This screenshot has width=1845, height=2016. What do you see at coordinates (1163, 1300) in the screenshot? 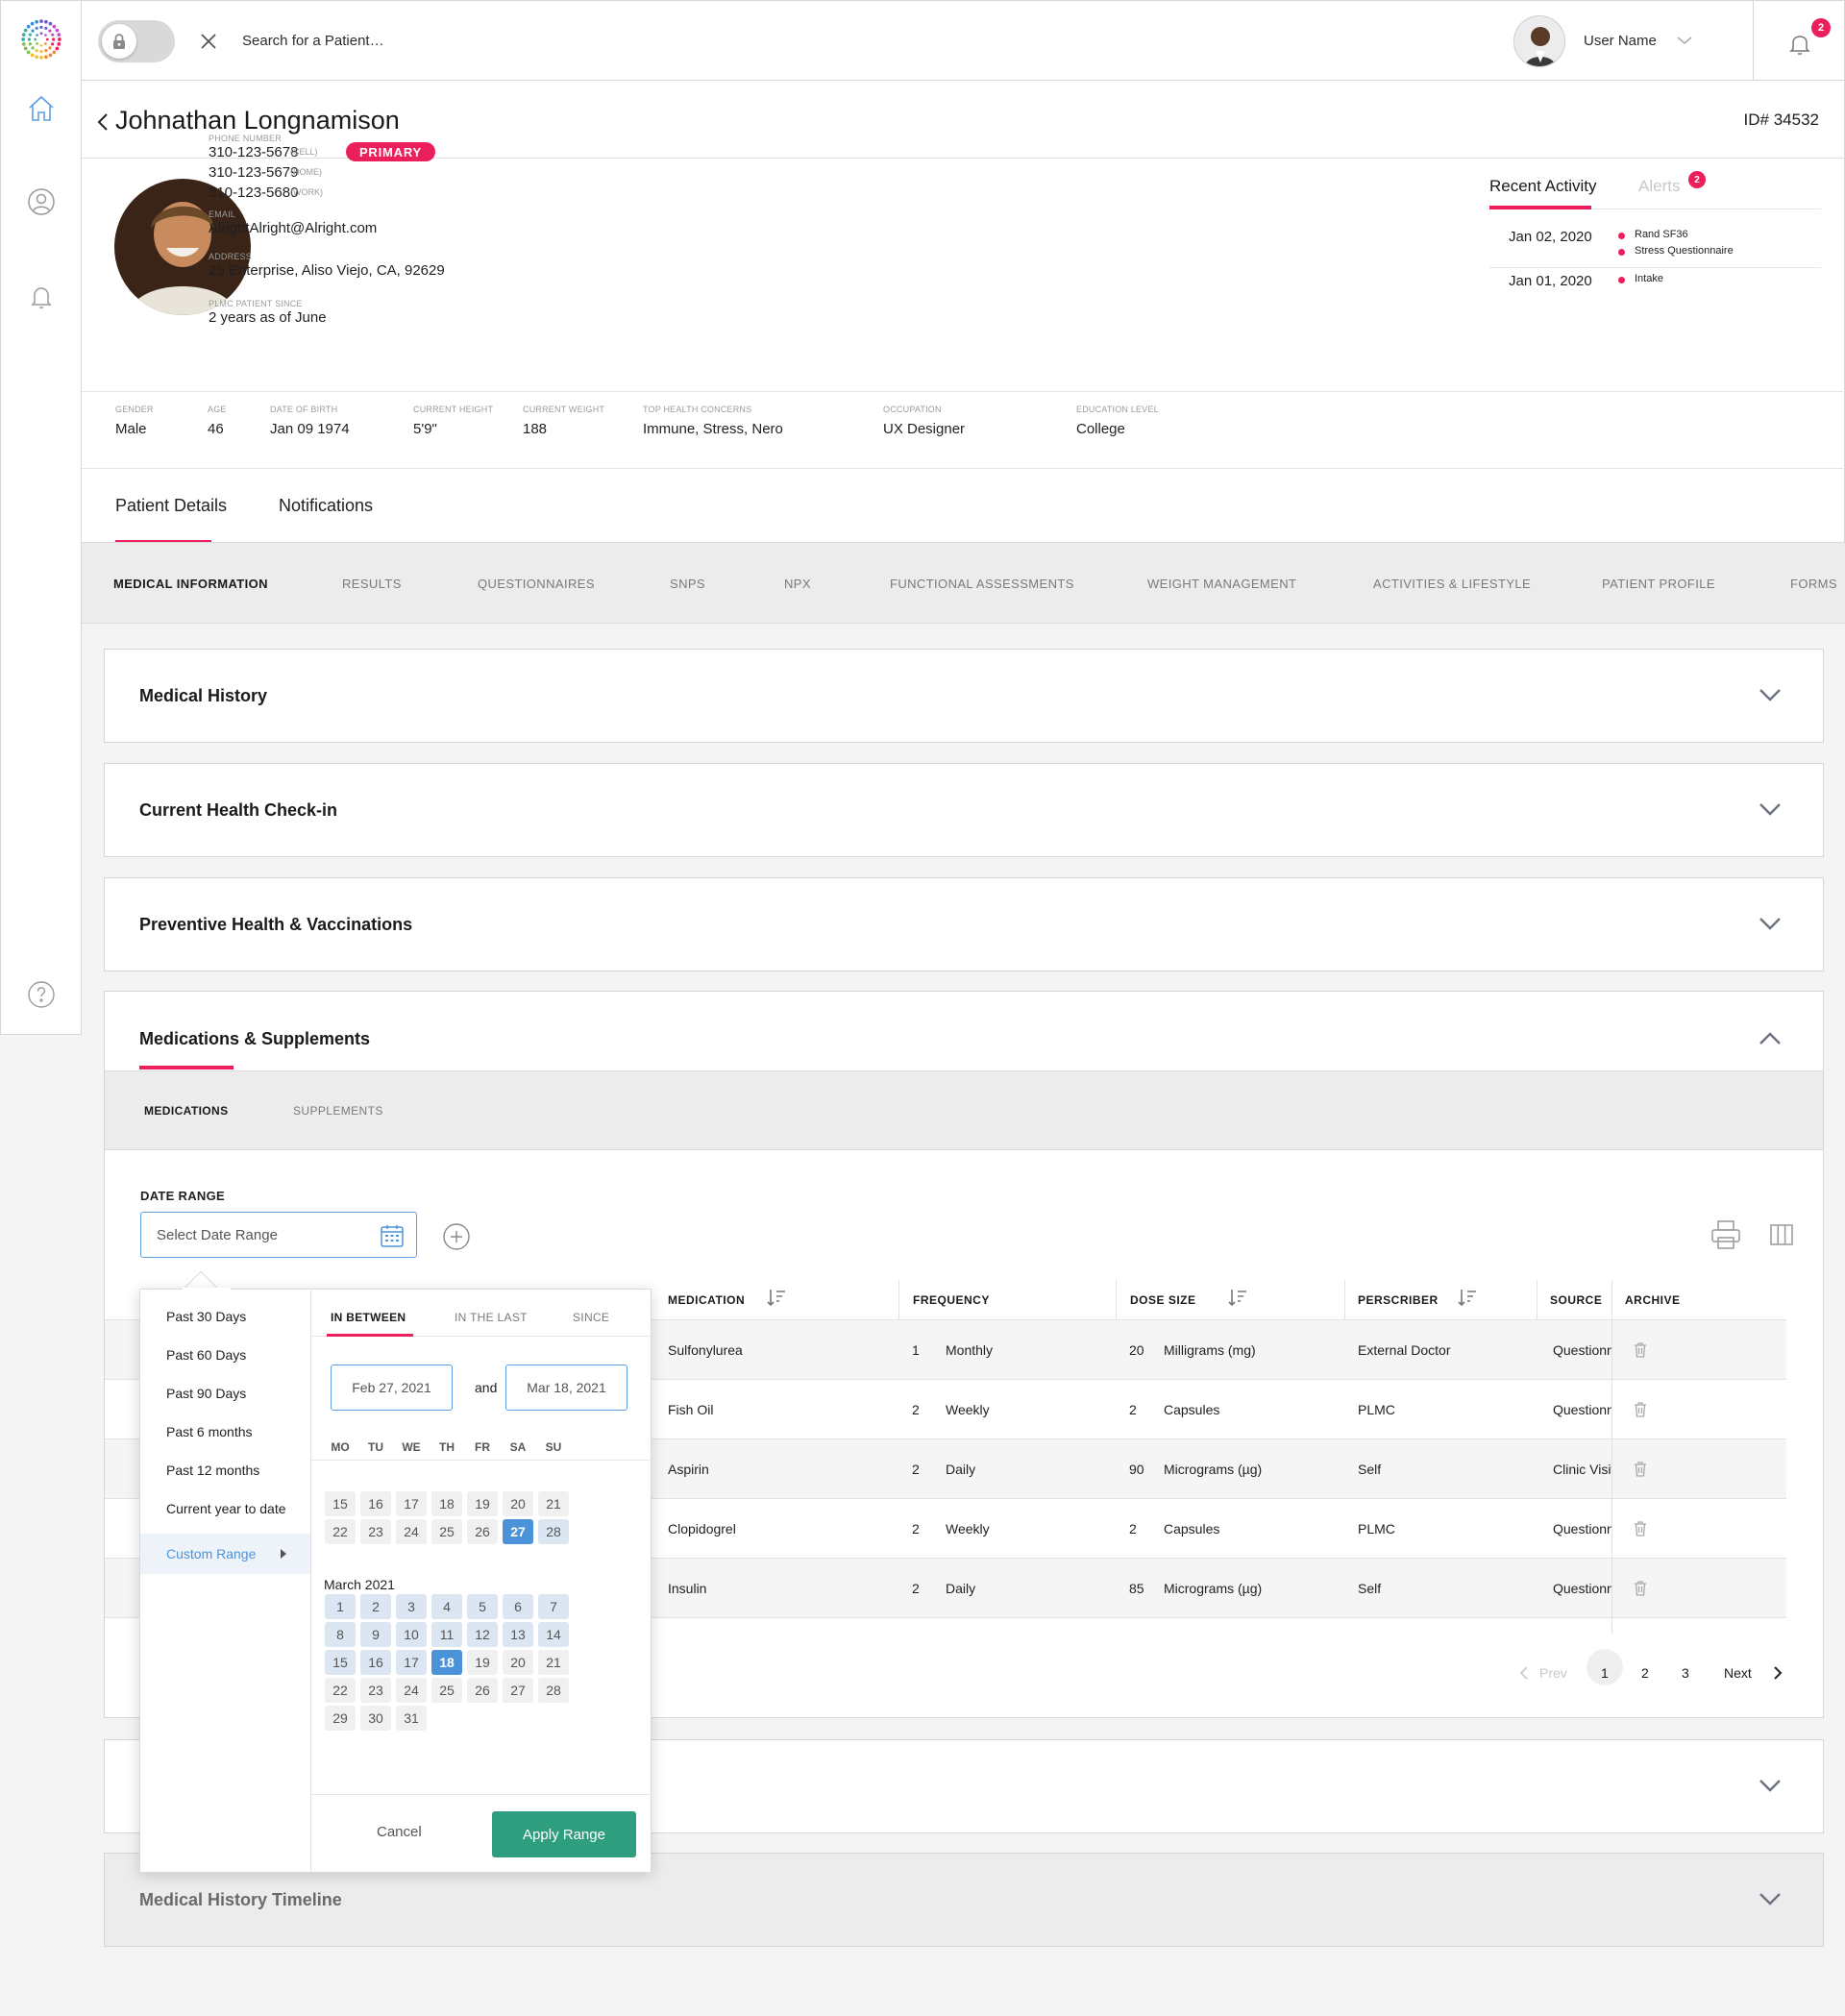
I see `col-dose-size: DOSE SIZE` at bounding box center [1163, 1300].